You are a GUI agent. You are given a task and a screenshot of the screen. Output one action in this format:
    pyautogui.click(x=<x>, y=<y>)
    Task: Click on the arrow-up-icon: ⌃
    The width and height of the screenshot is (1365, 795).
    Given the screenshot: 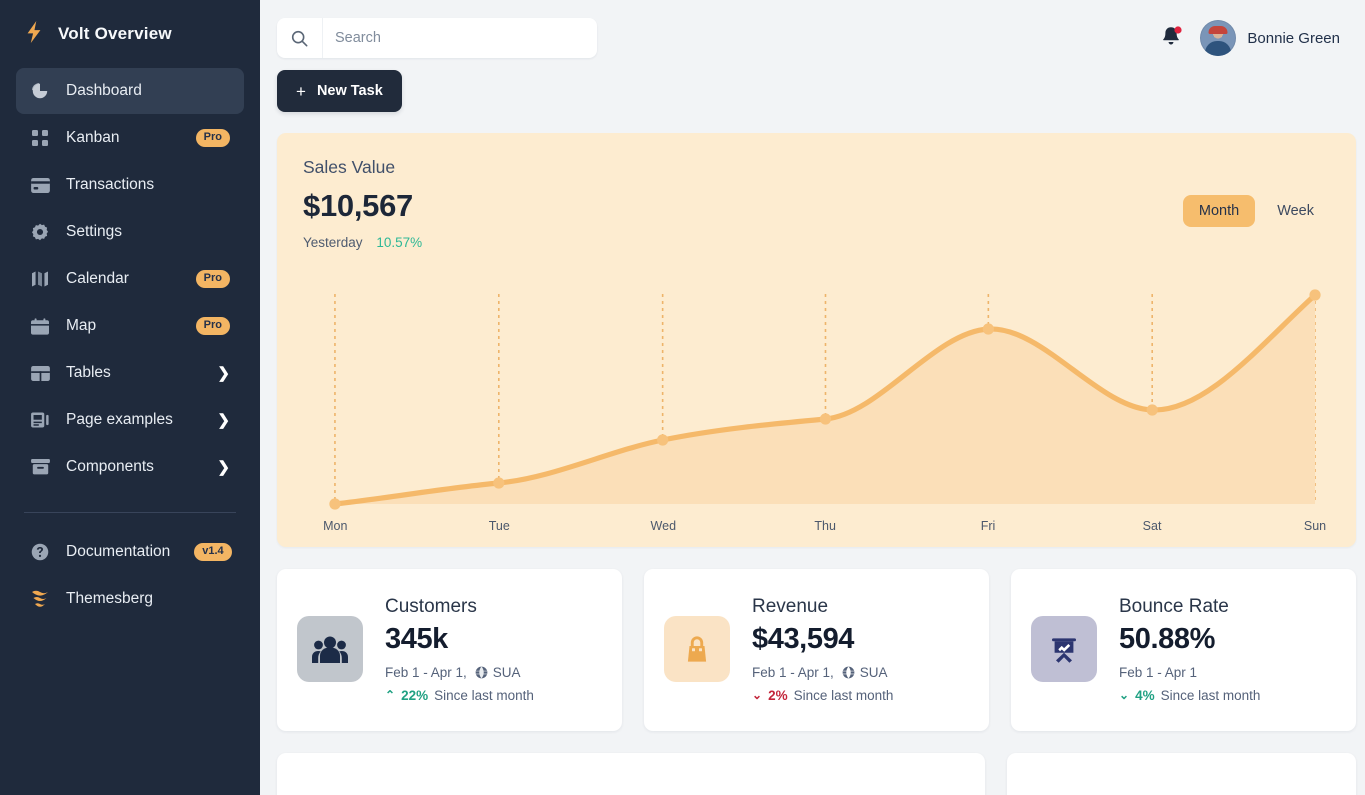 What is the action you would take?
    pyautogui.click(x=390, y=695)
    